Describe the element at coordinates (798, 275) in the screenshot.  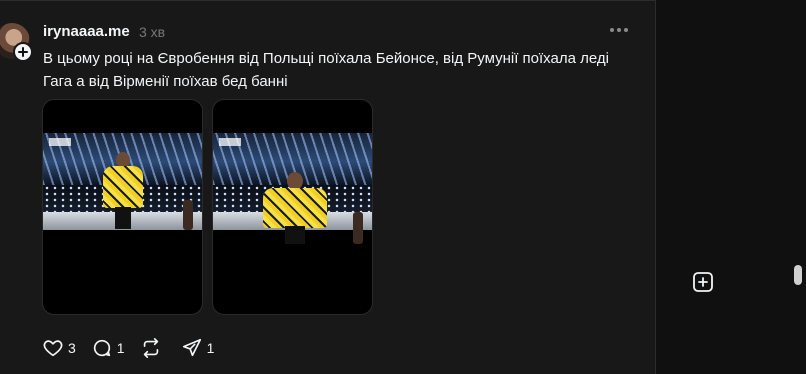
I see `scrollbar-thumb` at that location.